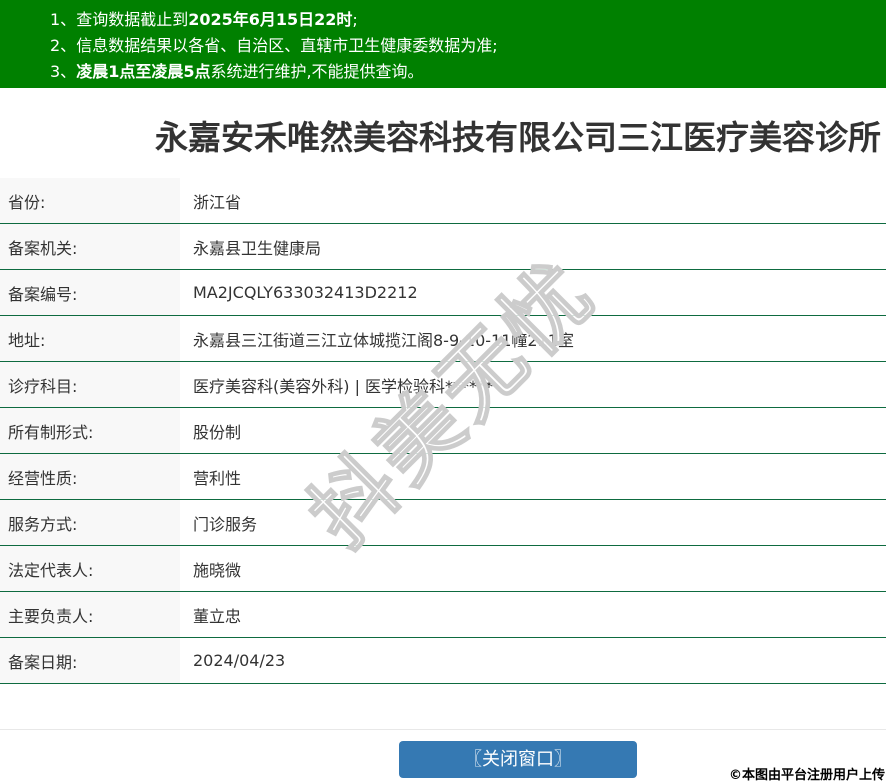  Describe the element at coordinates (518, 759) in the screenshot. I see `close-window-button: 〖关闭窗口〗` at that location.